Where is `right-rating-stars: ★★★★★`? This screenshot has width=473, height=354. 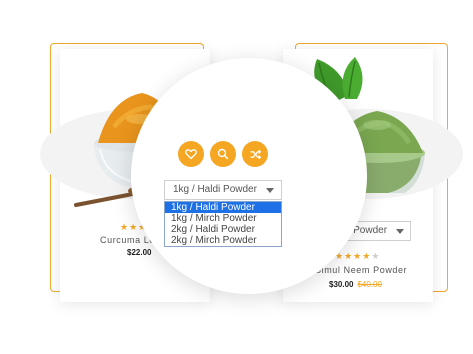 right-rating-stars: ★★★★★ is located at coordinates (357, 256).